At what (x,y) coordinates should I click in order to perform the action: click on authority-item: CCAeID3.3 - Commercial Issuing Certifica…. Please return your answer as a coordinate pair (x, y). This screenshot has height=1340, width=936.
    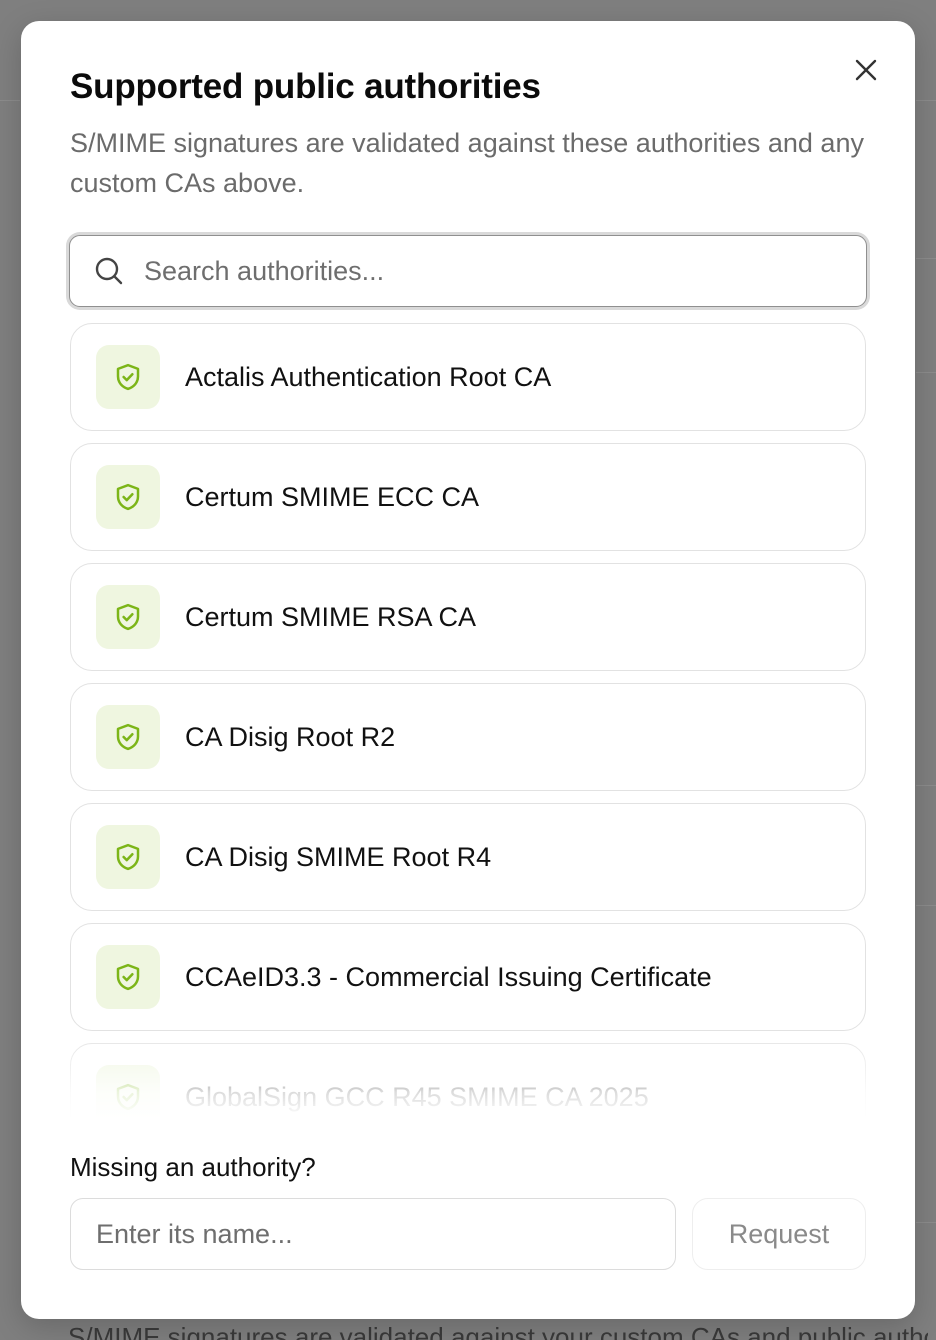
    Looking at the image, I should click on (468, 977).